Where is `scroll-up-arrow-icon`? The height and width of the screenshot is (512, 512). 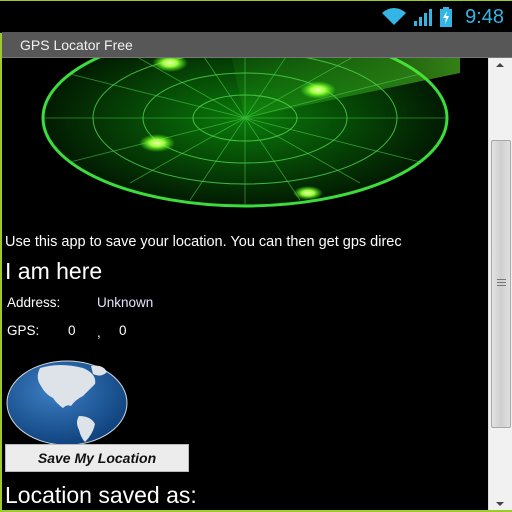
scroll-up-arrow-icon is located at coordinates (500, 65).